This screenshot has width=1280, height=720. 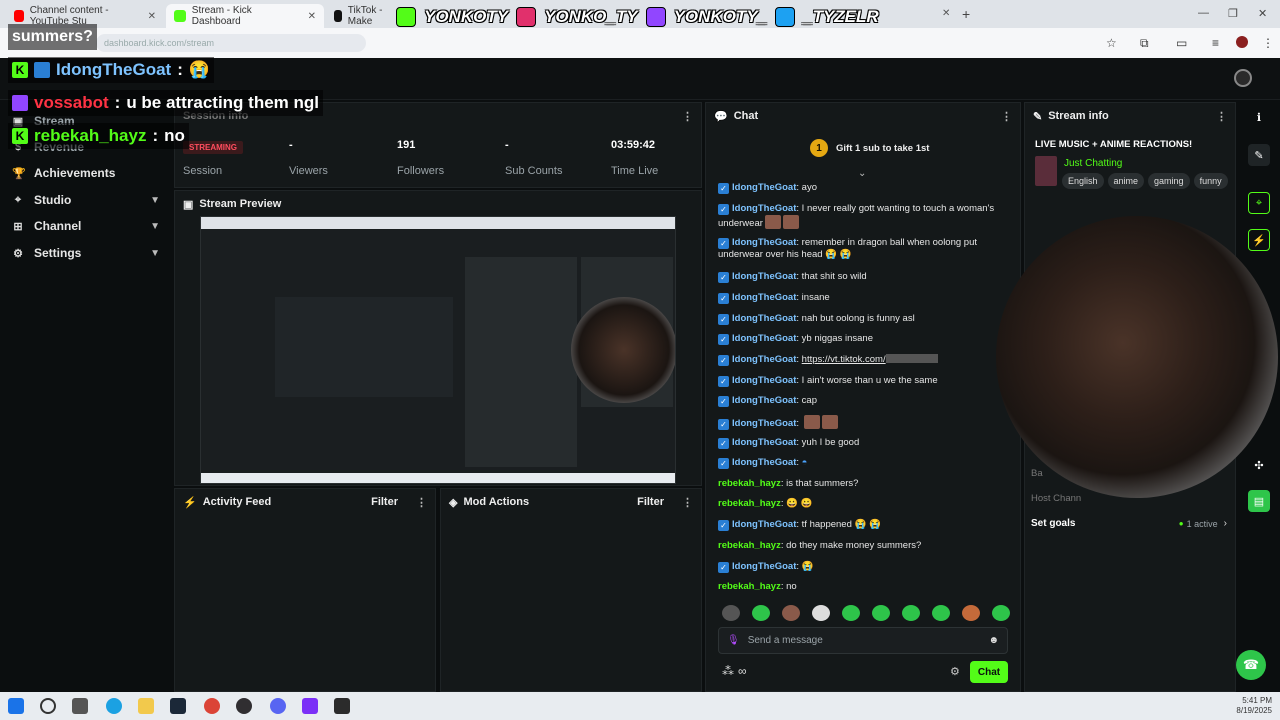 What do you see at coordinates (1233, 13) in the screenshot?
I see `maximize-icon: ❐` at bounding box center [1233, 13].